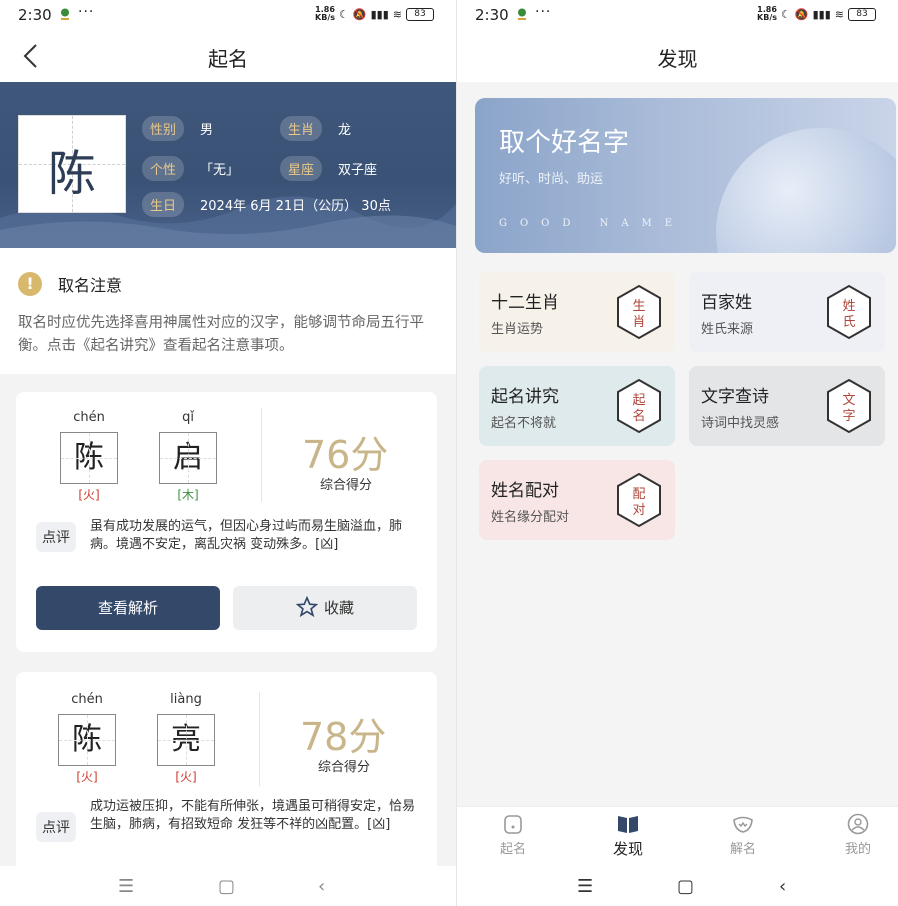  I want to click on sphere-decoration, so click(806, 190).